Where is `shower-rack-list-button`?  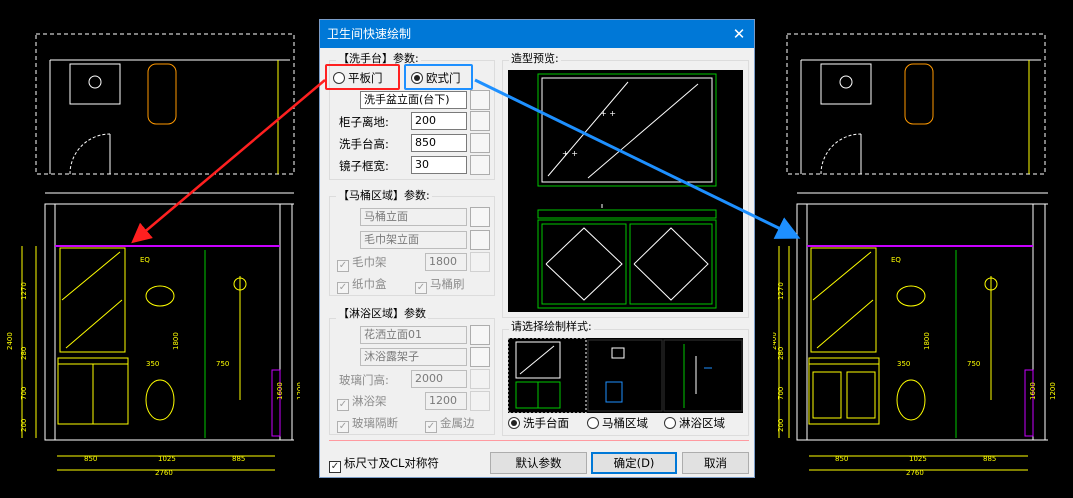 shower-rack-list-button is located at coordinates (480, 357).